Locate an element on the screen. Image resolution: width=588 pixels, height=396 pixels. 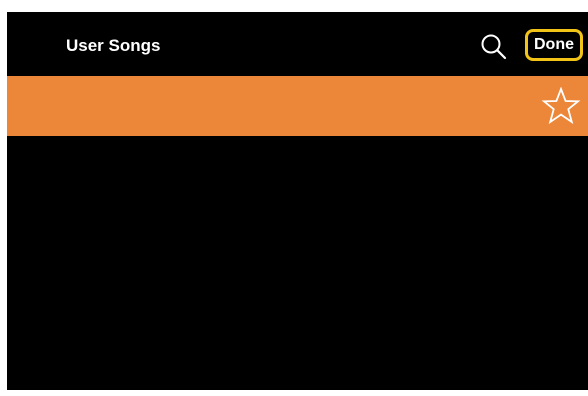
list-item is located at coordinates (297, 106).